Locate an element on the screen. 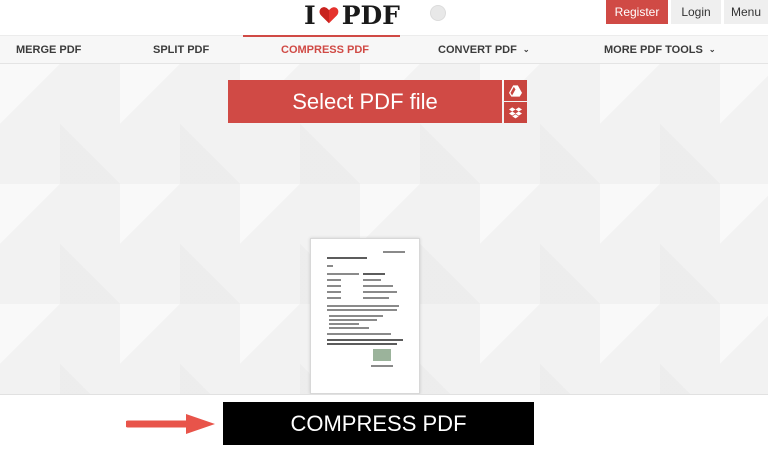  nav-compress-pdf: COMPRESS PDF is located at coordinates (325, 50).